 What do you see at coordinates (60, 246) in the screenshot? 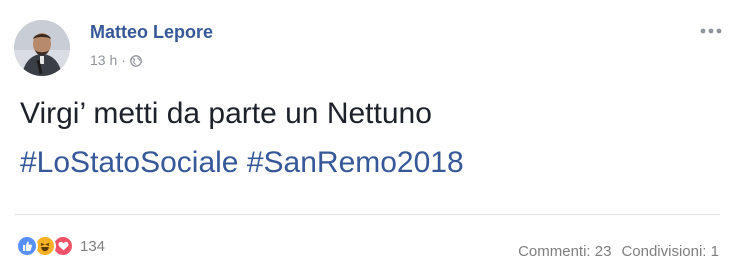
I see `reactions-summary: 134` at bounding box center [60, 246].